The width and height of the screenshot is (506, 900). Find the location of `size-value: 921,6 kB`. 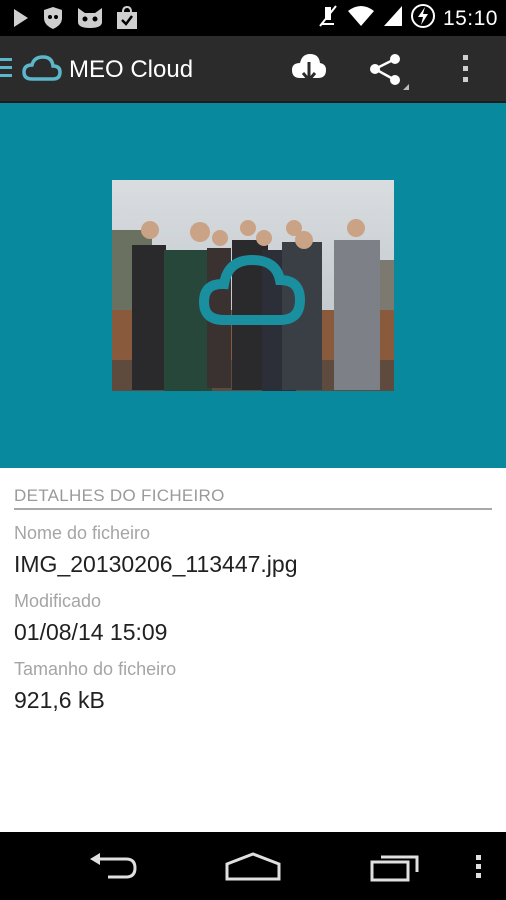

size-value: 921,6 kB is located at coordinates (59, 700).